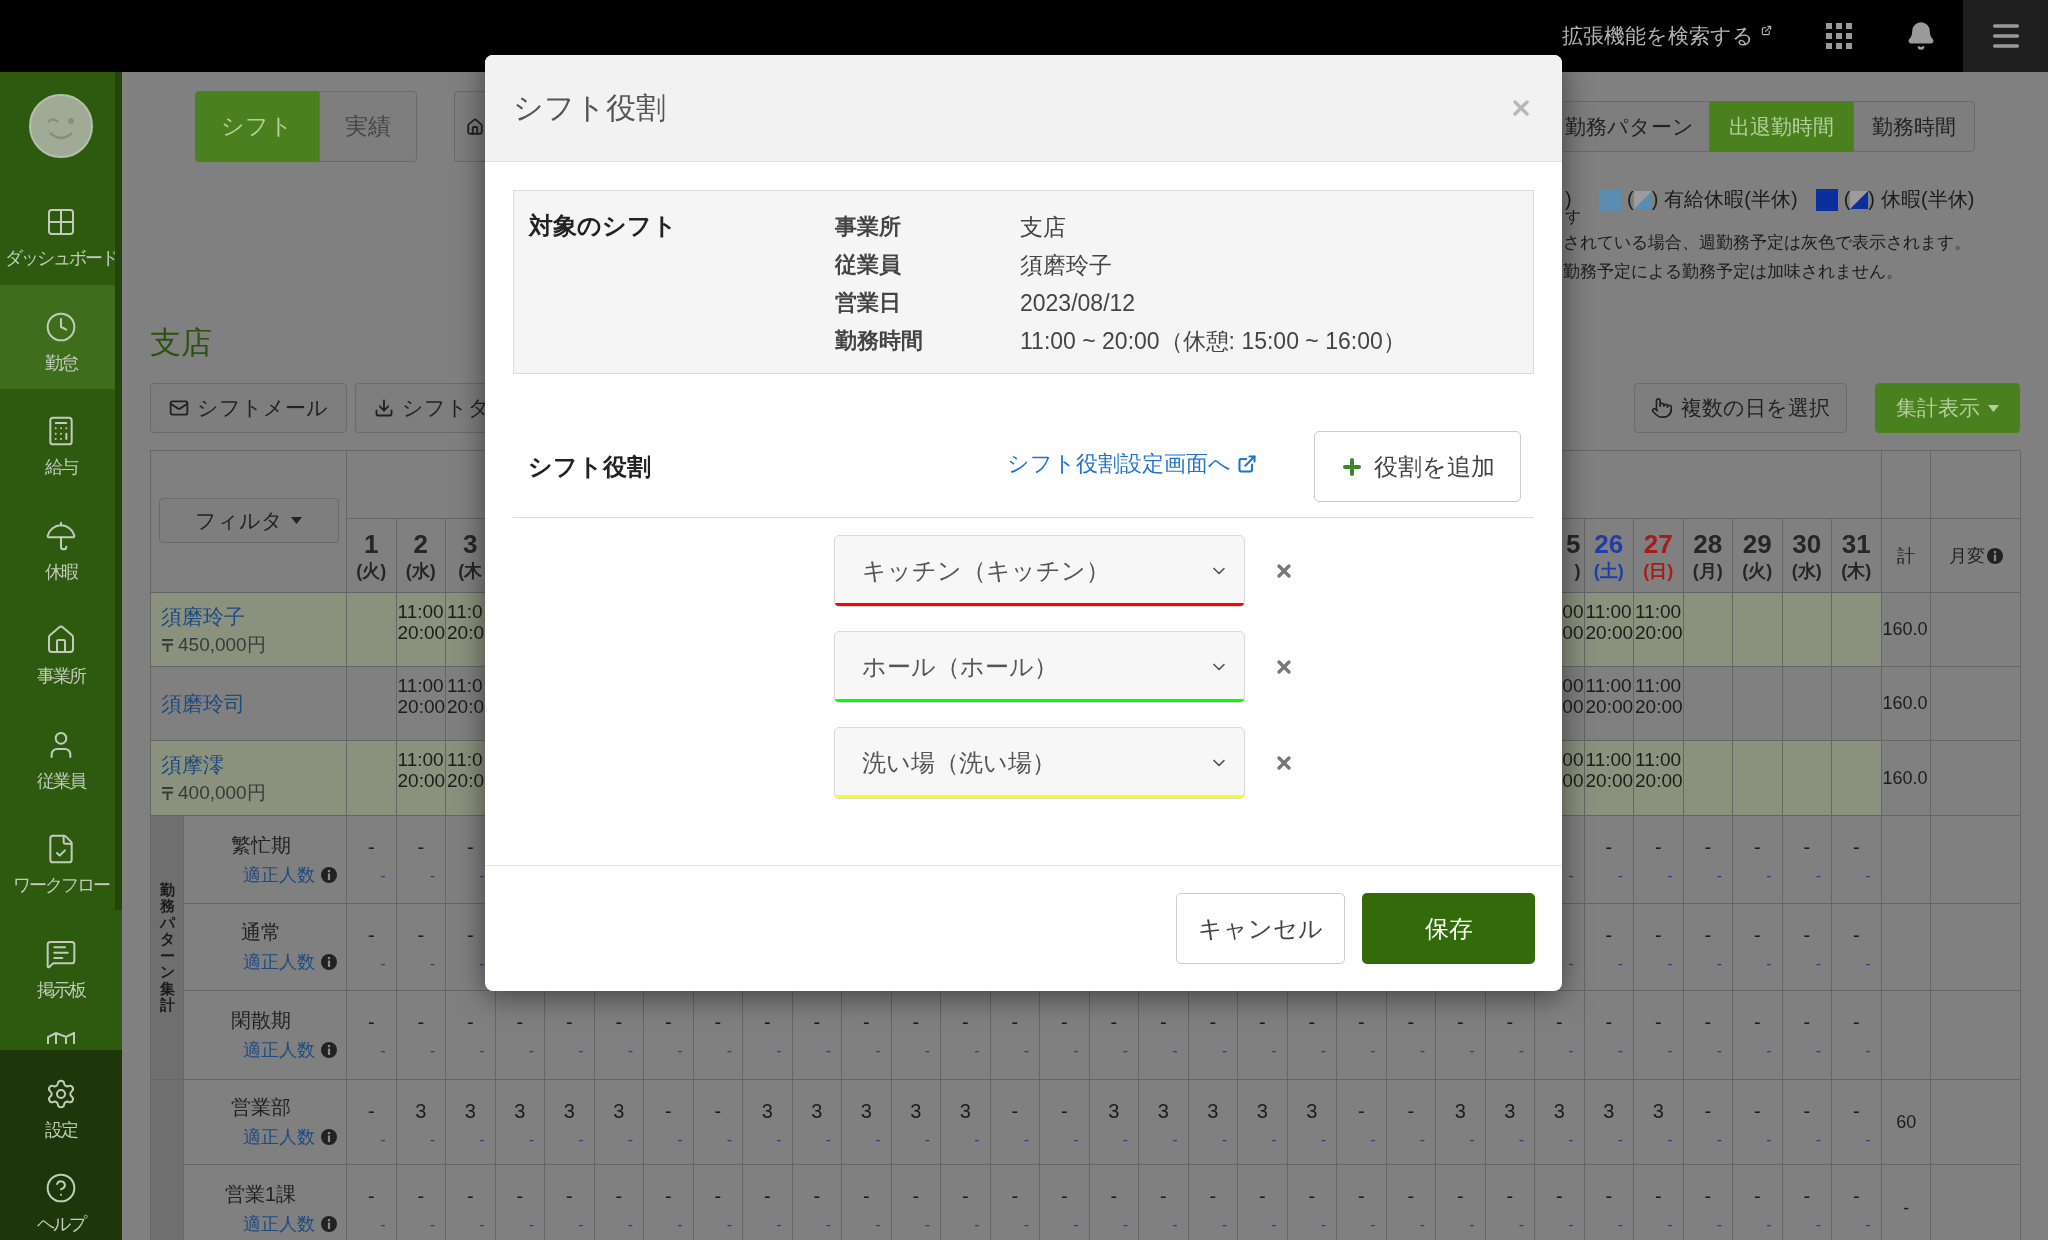 This screenshot has width=2048, height=1240. Describe the element at coordinates (260, 1193) in the screenshot. I see `row-label: 営業1課` at that location.